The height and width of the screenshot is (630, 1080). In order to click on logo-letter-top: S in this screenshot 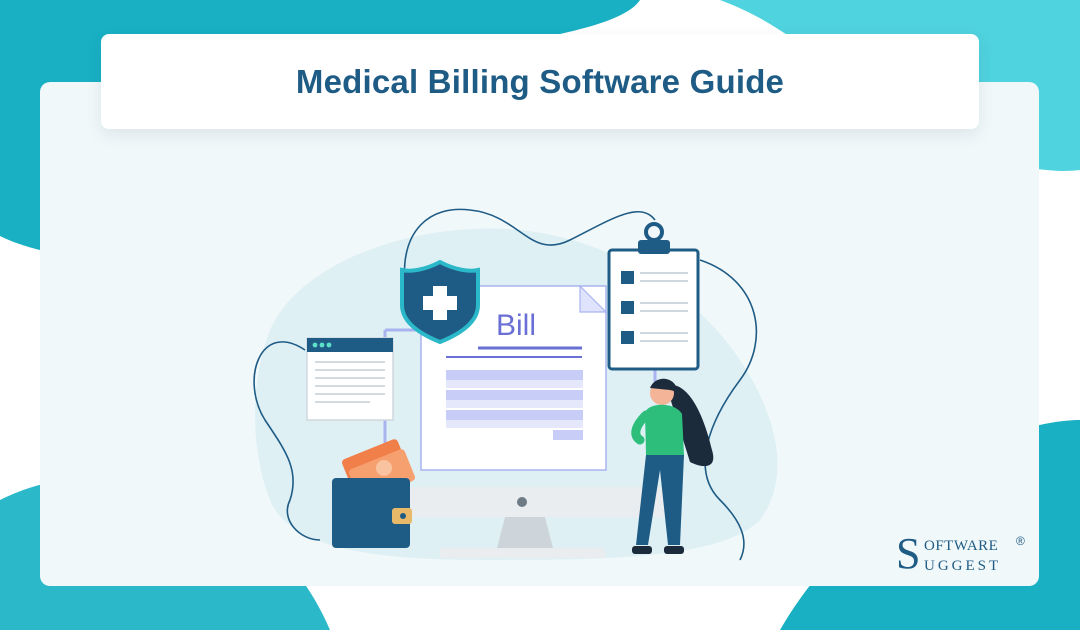, I will do `click(908, 553)`.